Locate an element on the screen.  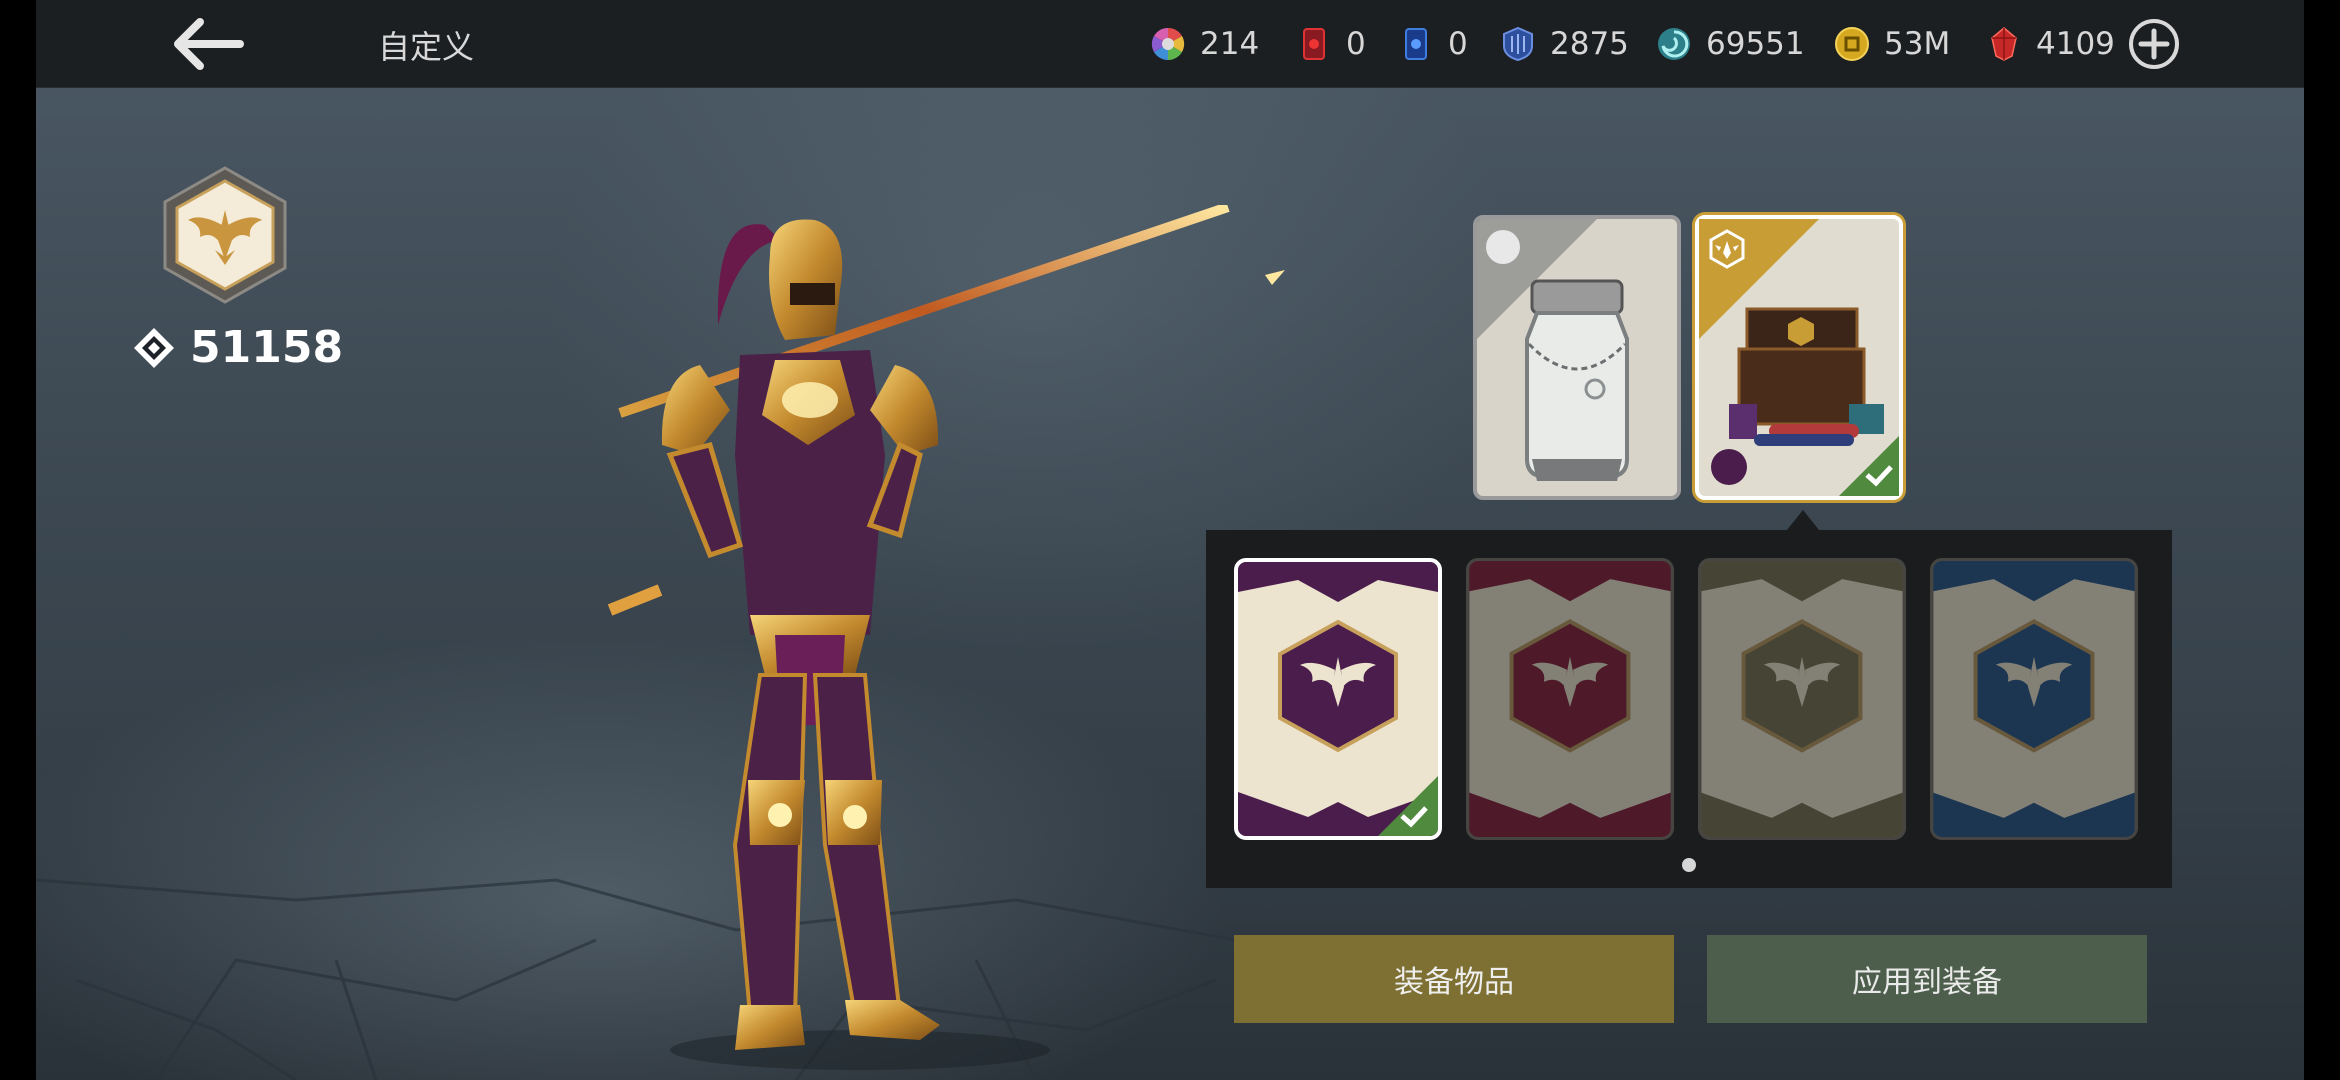
banner-variant-4: IIII is located at coordinates (2034, 699).